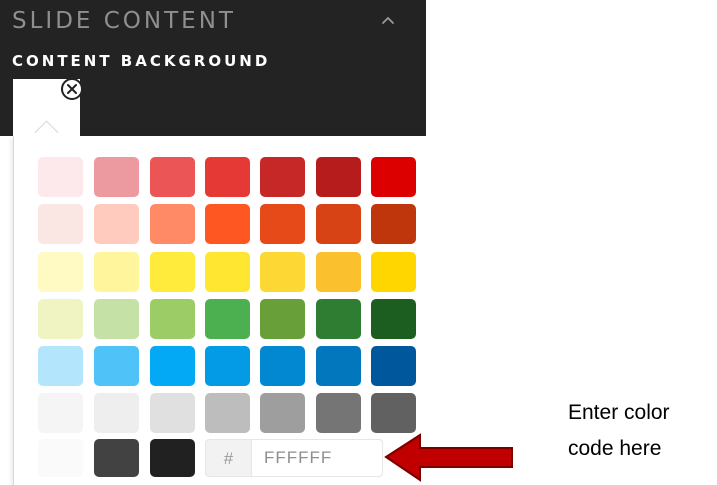 This screenshot has width=717, height=485. What do you see at coordinates (72, 89) in the screenshot?
I see `close-circle-icon` at bounding box center [72, 89].